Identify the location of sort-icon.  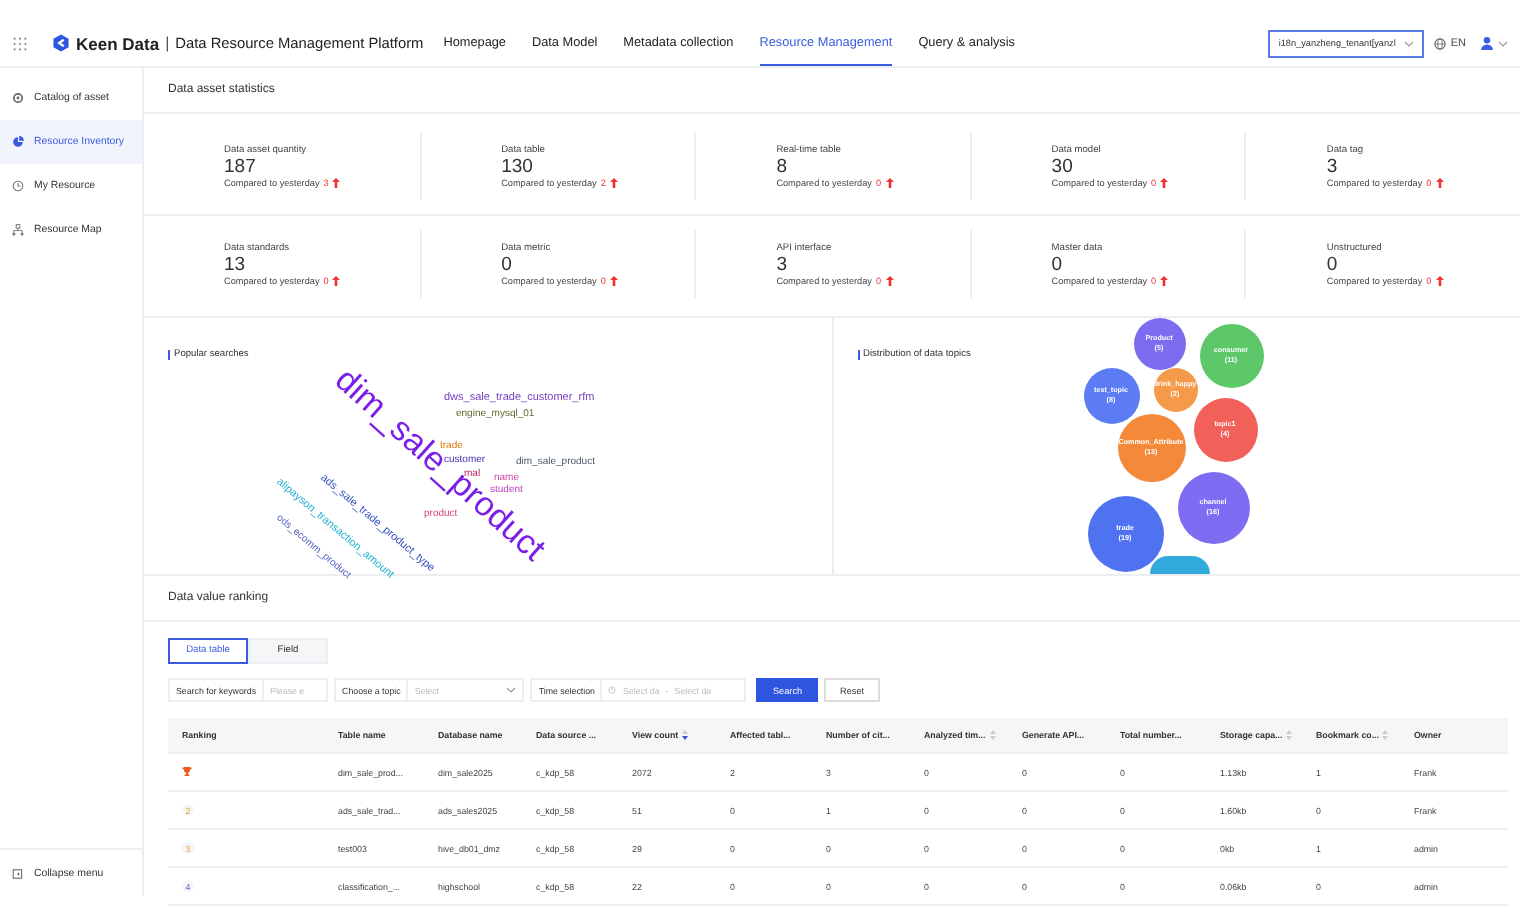
(685, 735).